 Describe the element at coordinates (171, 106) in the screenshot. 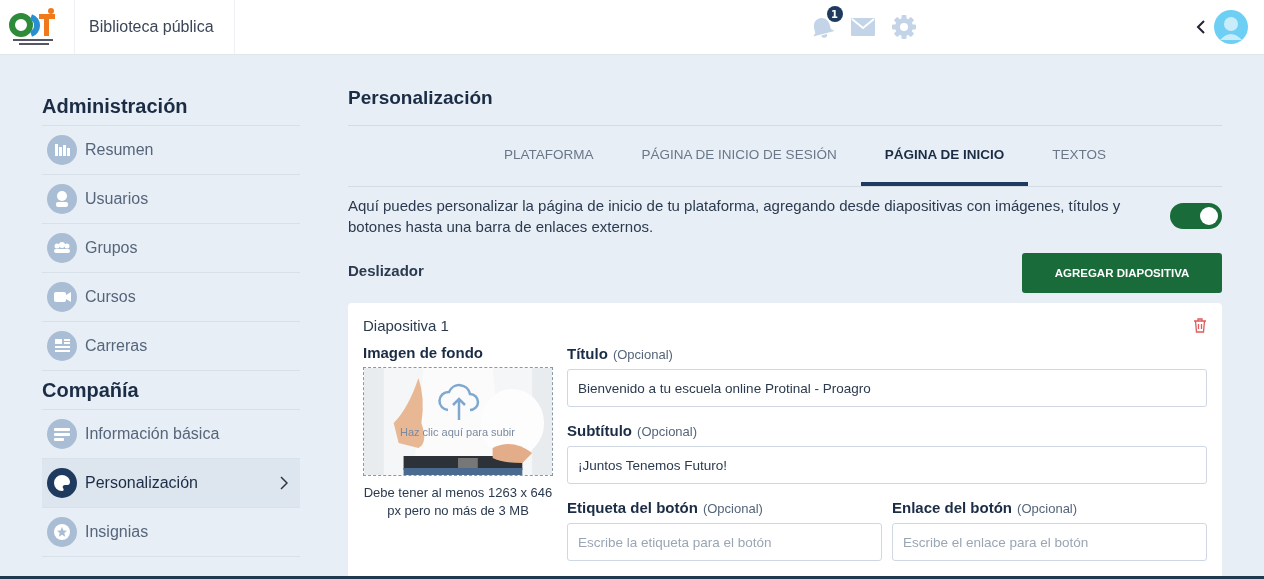

I see `sidebar-section-title: Administración` at that location.